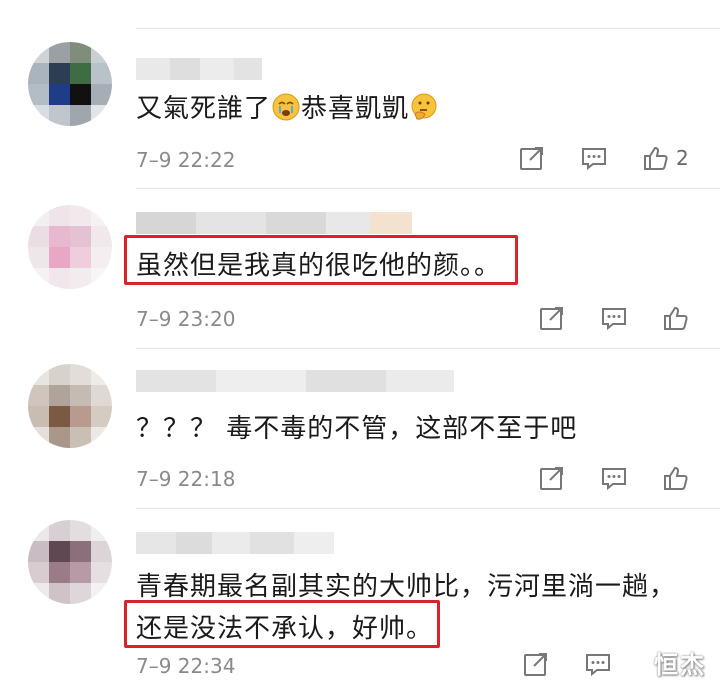 This screenshot has height=690, width=720. I want to click on comment-text: 虽然但是我真的很吃他的颜。。, so click(319, 266).